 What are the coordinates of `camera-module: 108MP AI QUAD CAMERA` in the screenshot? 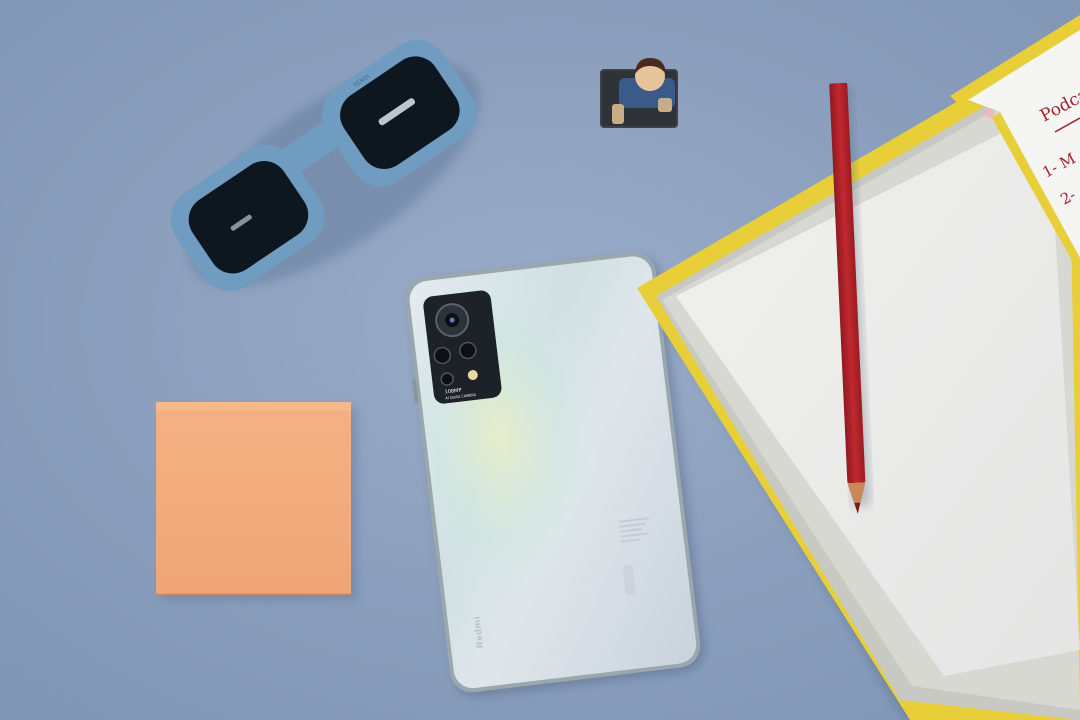 It's located at (462, 347).